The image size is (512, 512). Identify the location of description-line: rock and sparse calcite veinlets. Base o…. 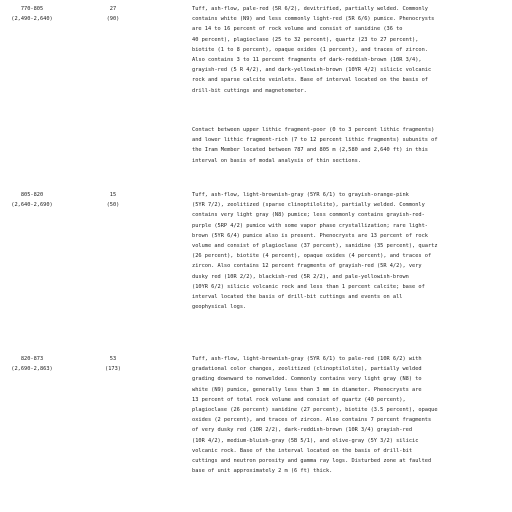
(310, 80).